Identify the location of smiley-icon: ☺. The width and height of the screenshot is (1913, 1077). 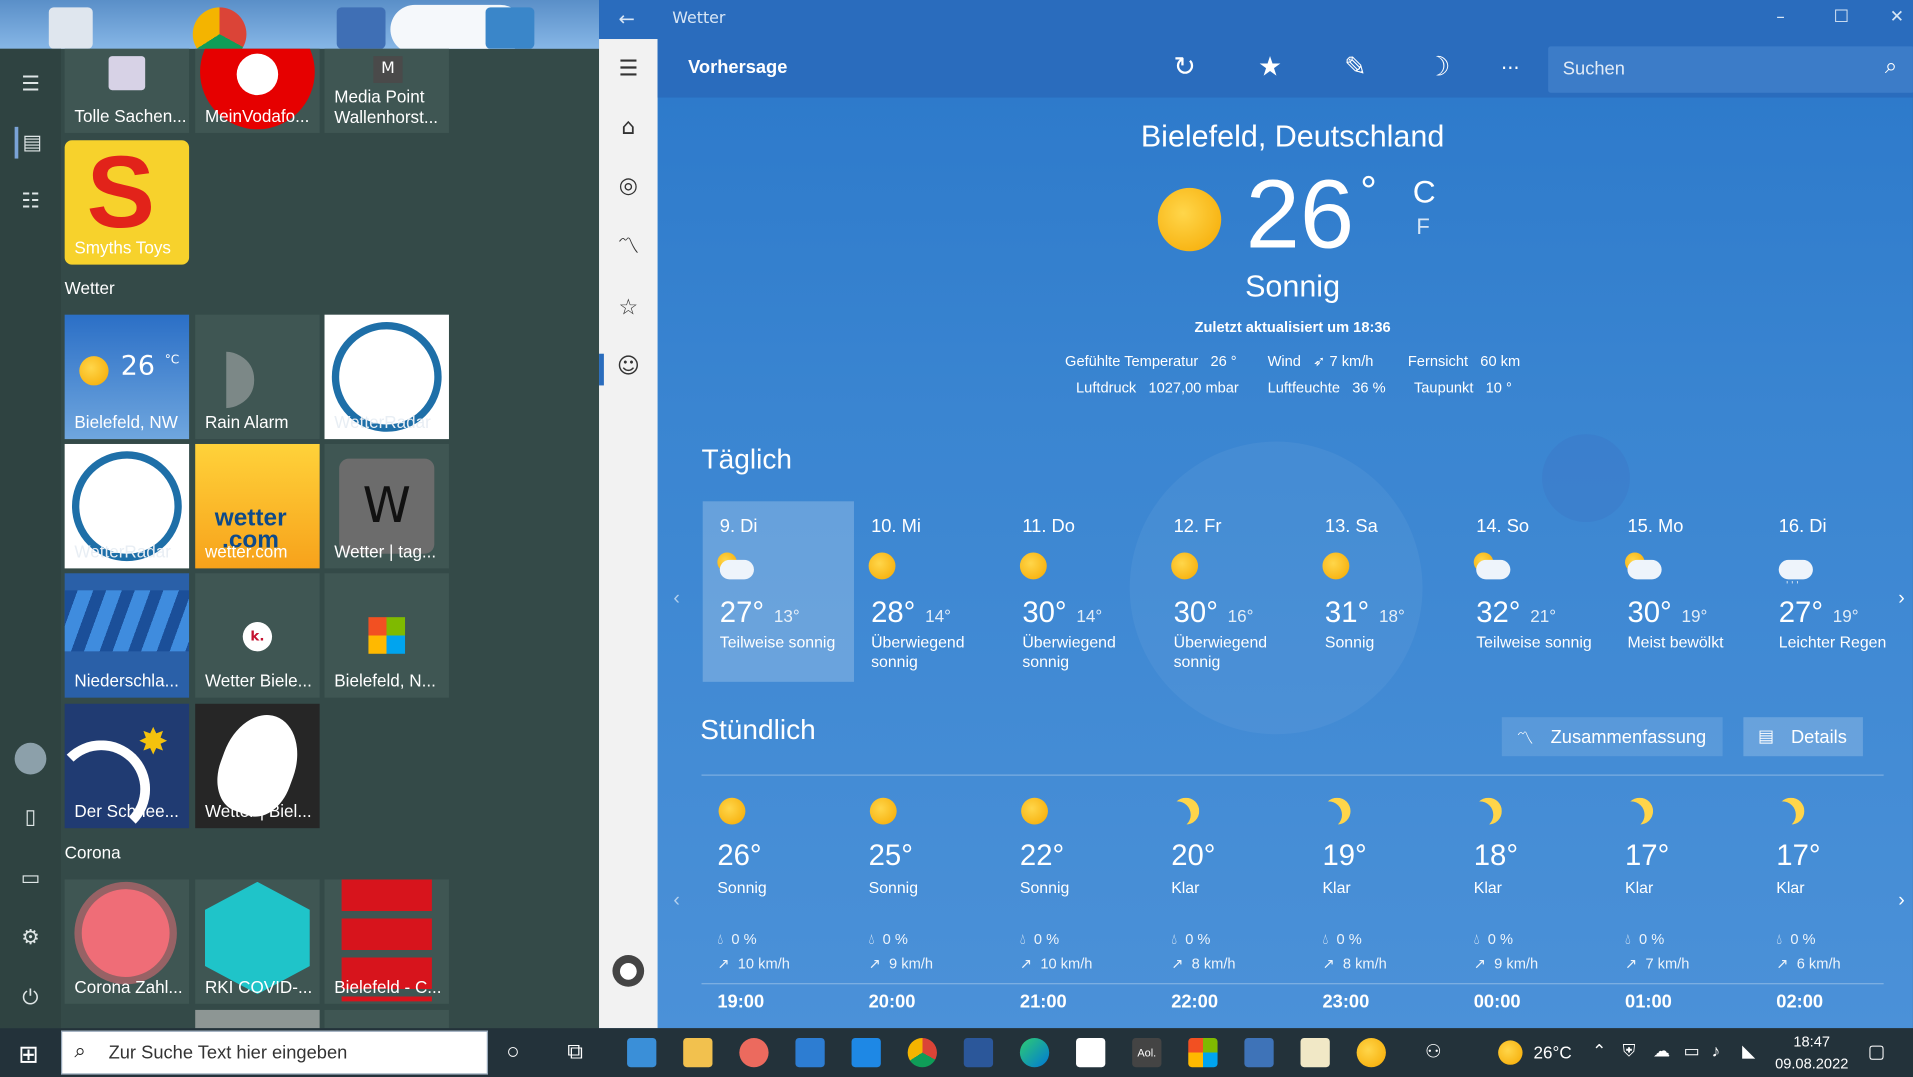
(628, 367).